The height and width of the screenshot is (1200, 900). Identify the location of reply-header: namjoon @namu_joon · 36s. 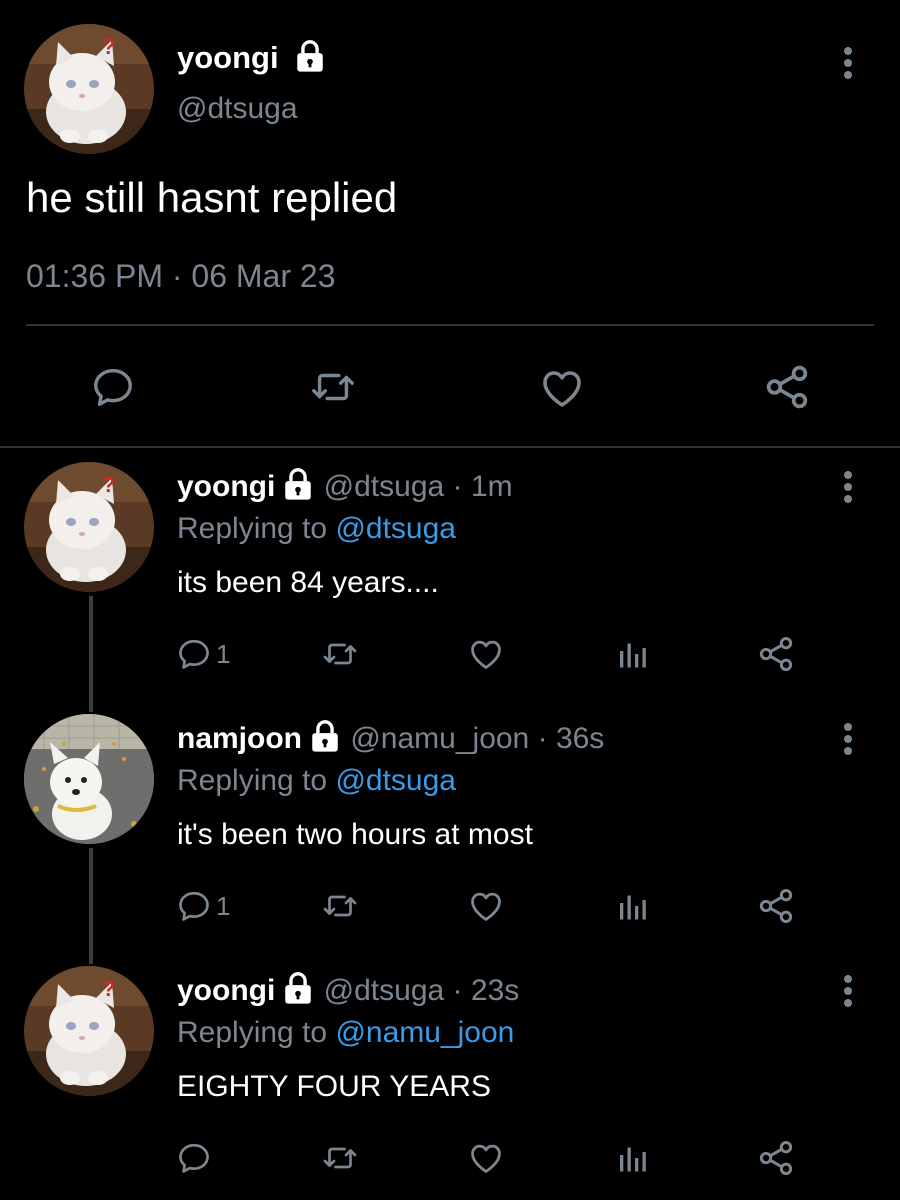
(390, 739).